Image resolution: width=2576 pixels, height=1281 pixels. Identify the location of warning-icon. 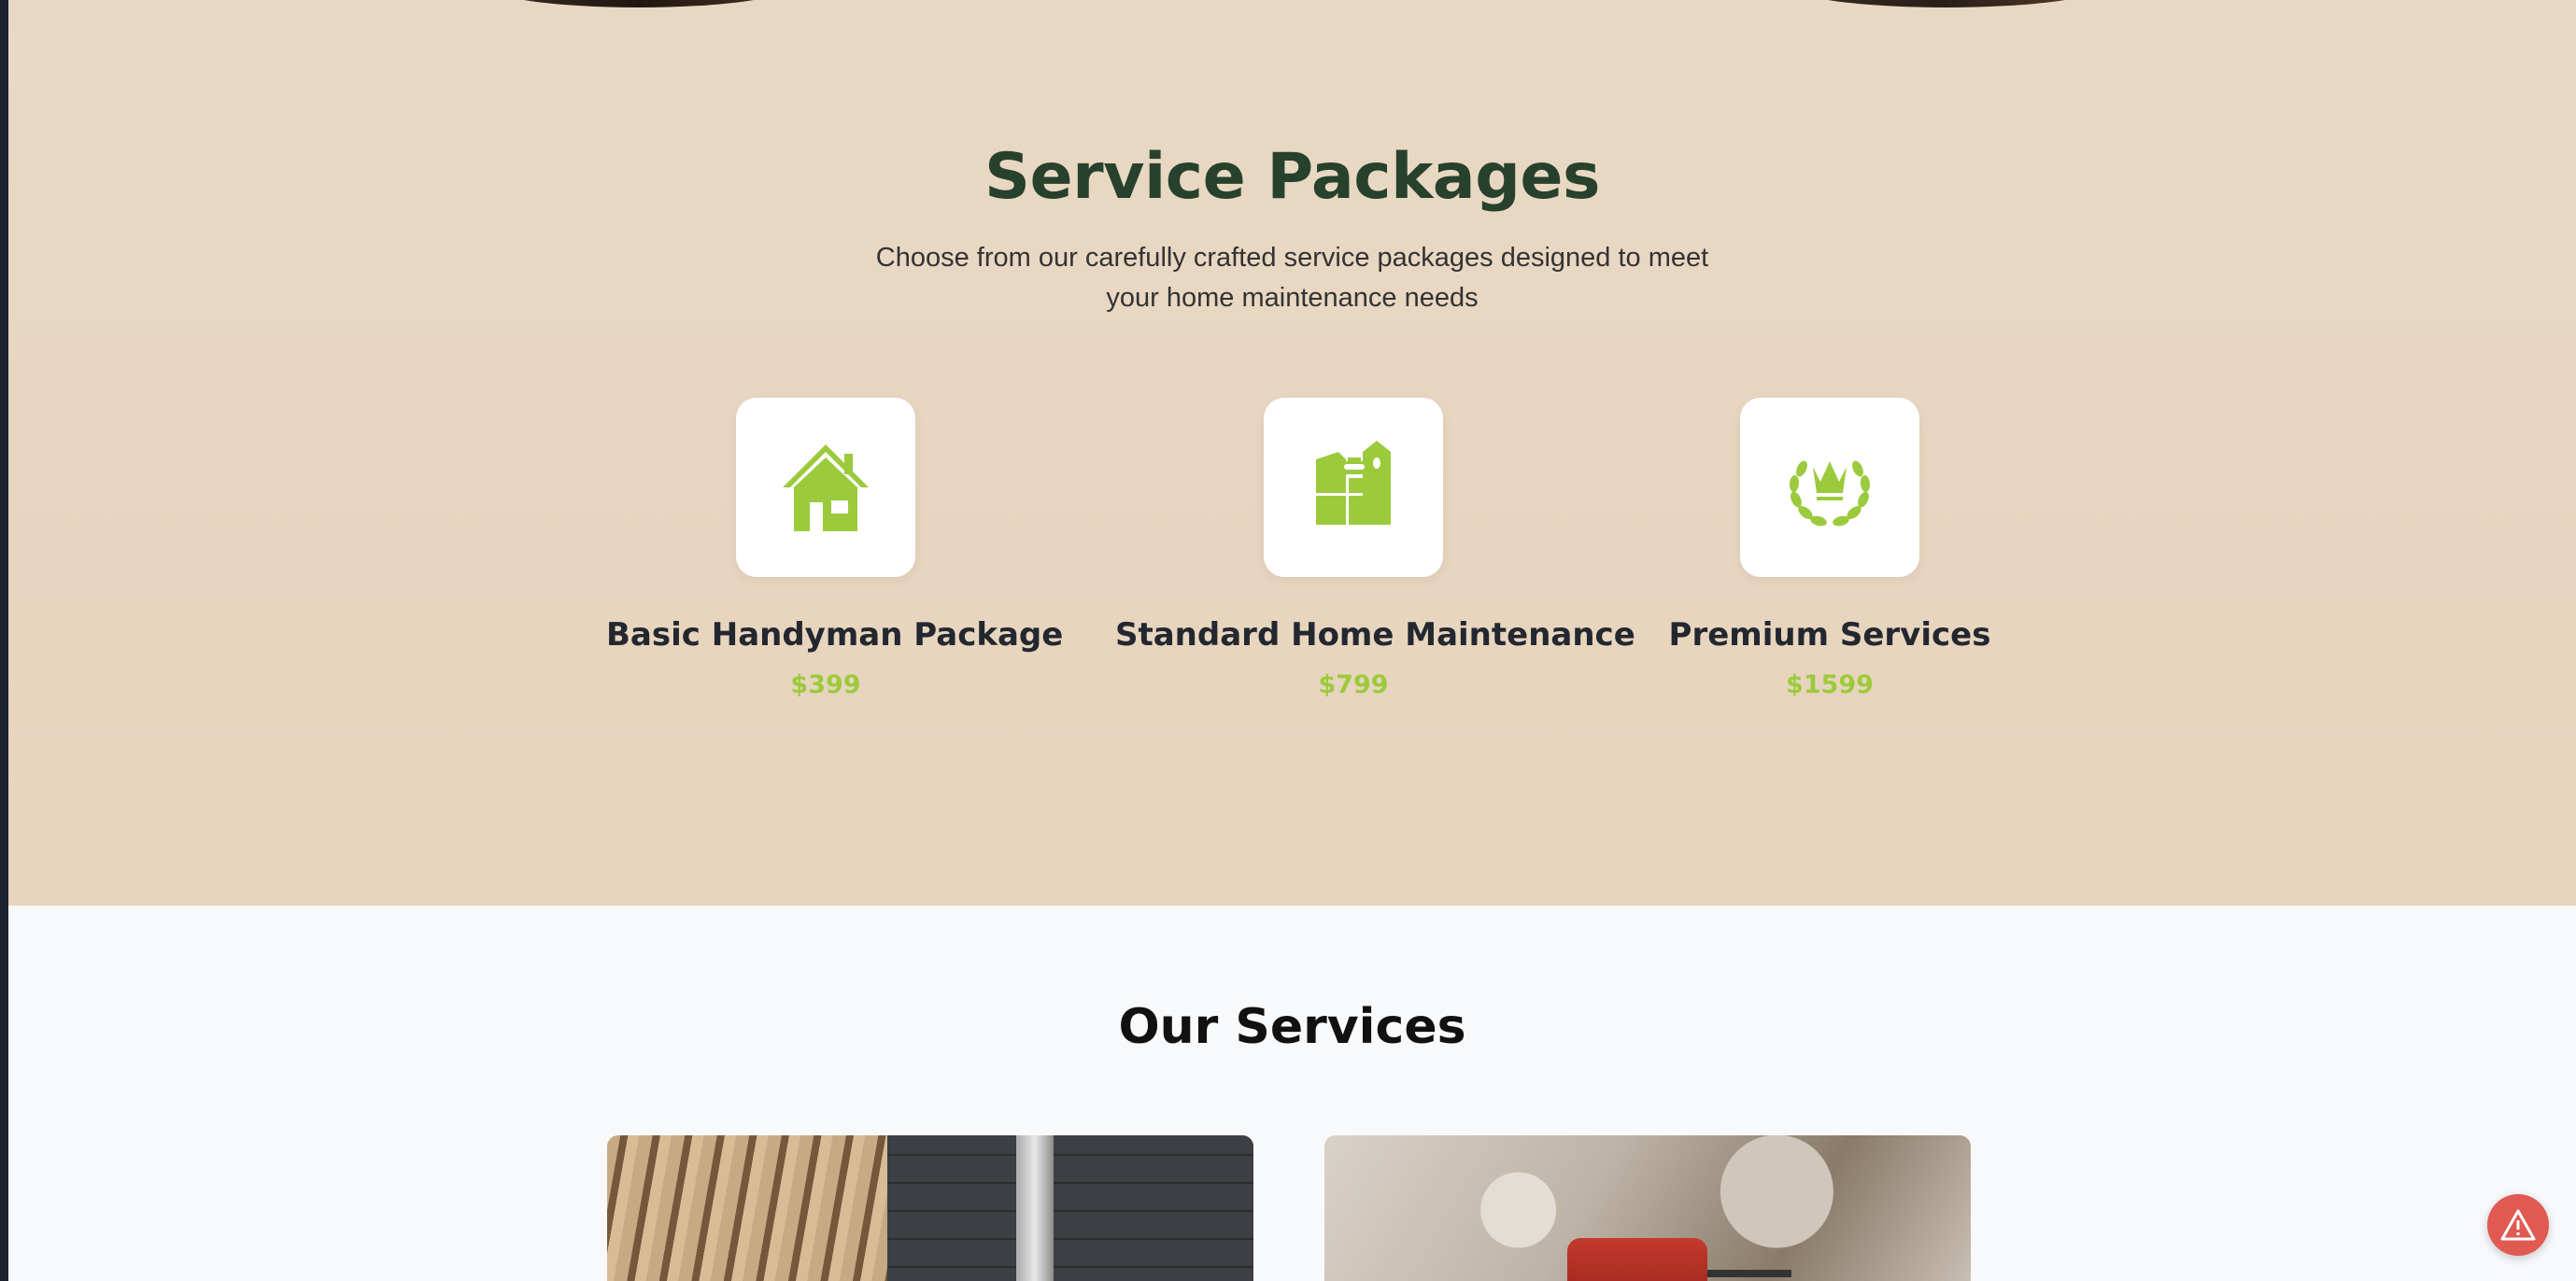
(2518, 1225).